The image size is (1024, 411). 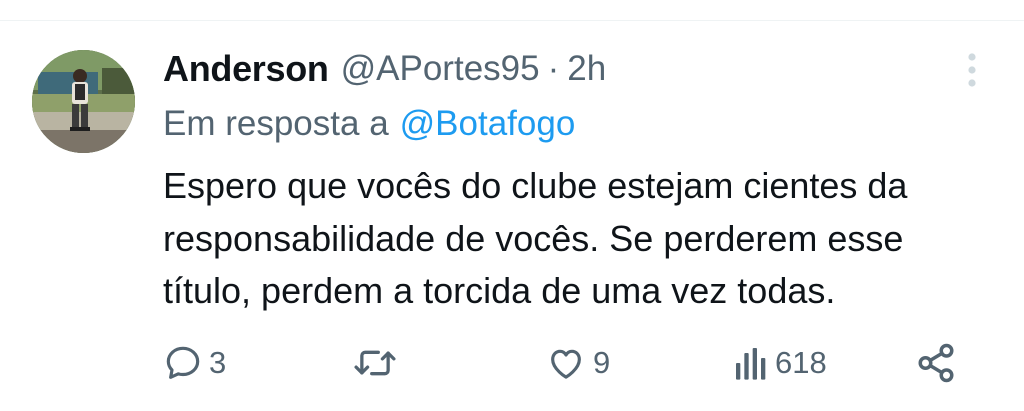 I want to click on reply-context: Em resposta a @Botafogo, so click(x=369, y=124).